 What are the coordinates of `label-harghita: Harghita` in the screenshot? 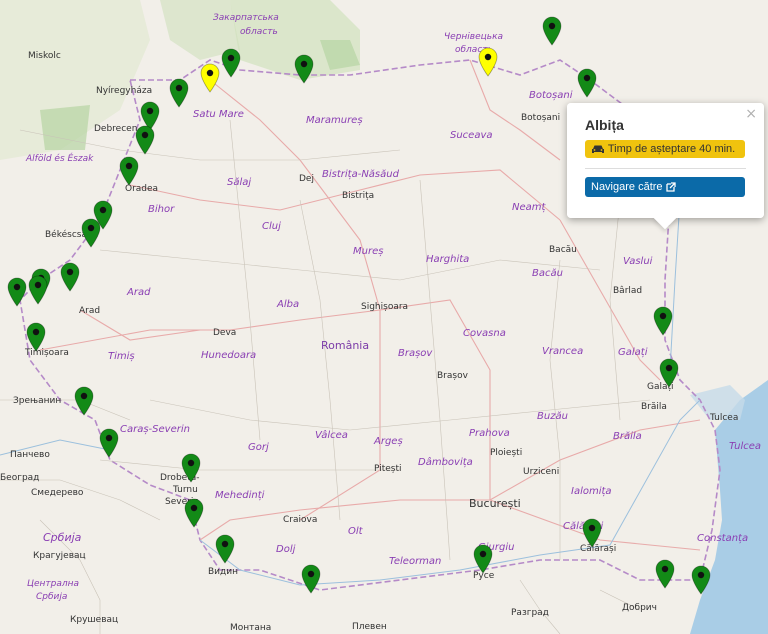 It's located at (448, 259).